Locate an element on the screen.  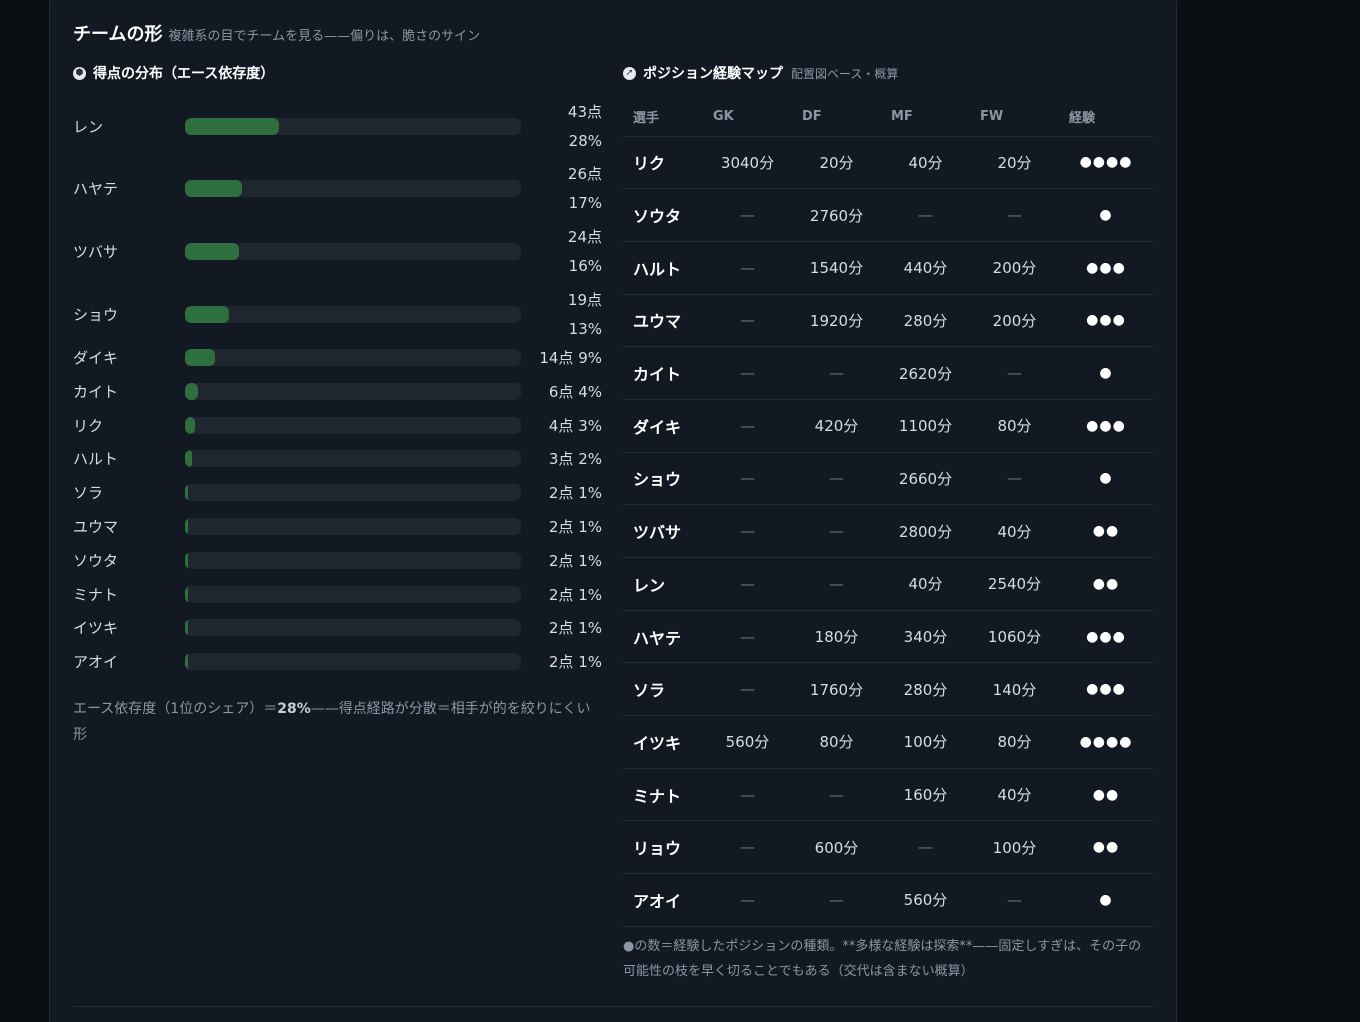
fw-minutes-cell: — is located at coordinates (1014, 479).